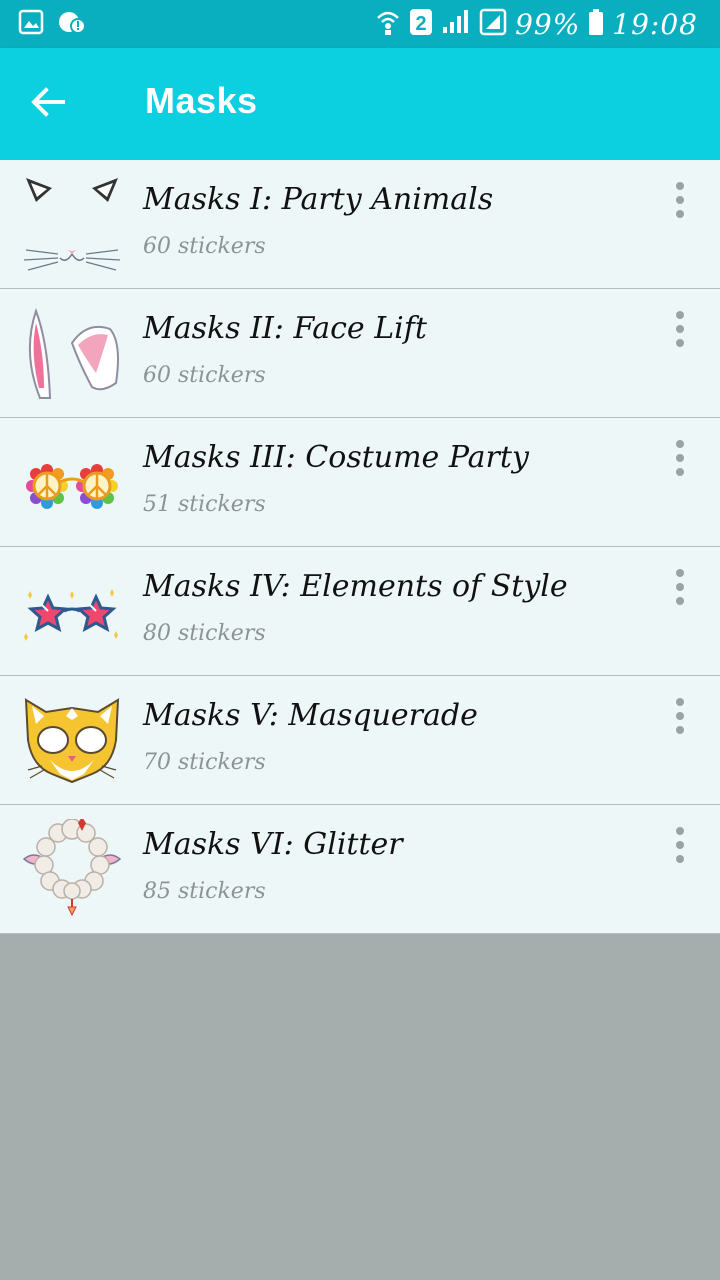  I want to click on peace-glasses-thumbnail, so click(72, 482).